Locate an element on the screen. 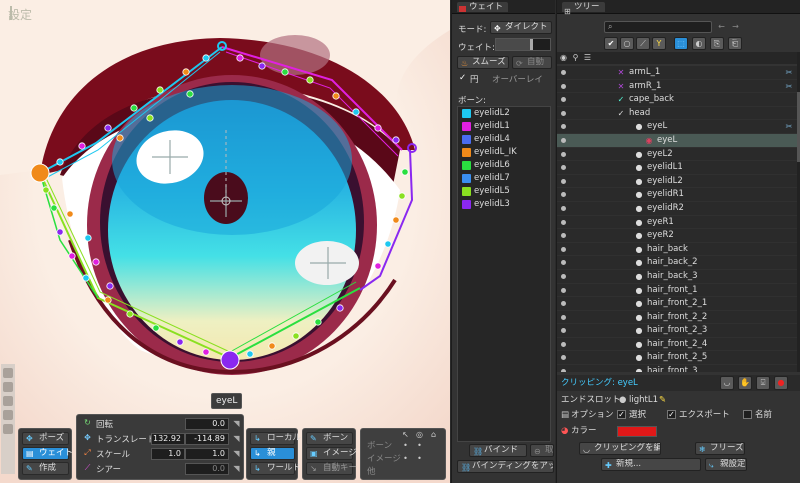  tree-row: ✕ armL_1 ✂ is located at coordinates (677, 73).